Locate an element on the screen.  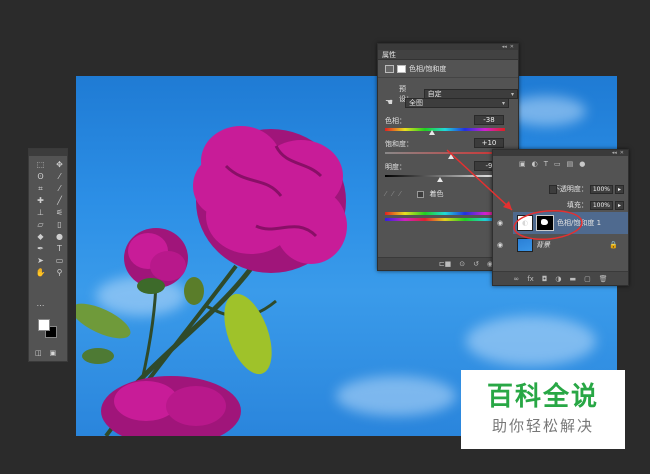
new-adjustment-icon: ◑ is located at coordinates (558, 279).